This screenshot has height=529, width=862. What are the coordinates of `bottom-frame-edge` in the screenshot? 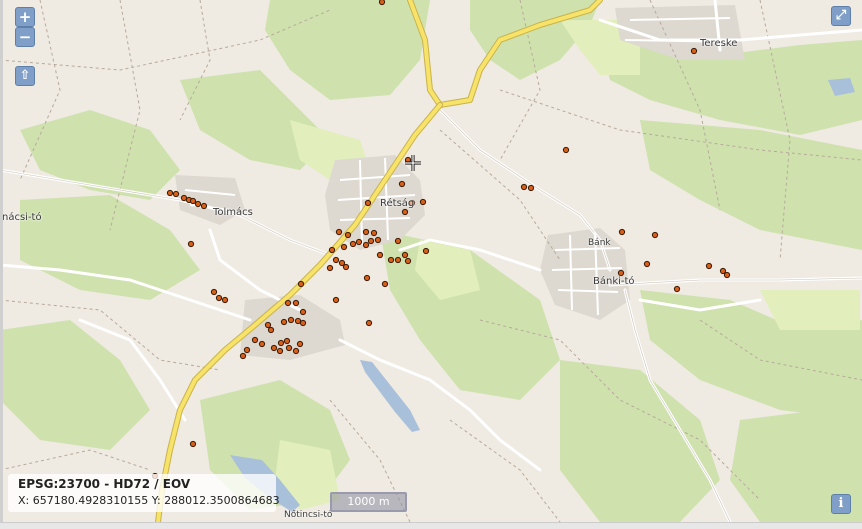 It's located at (431, 525).